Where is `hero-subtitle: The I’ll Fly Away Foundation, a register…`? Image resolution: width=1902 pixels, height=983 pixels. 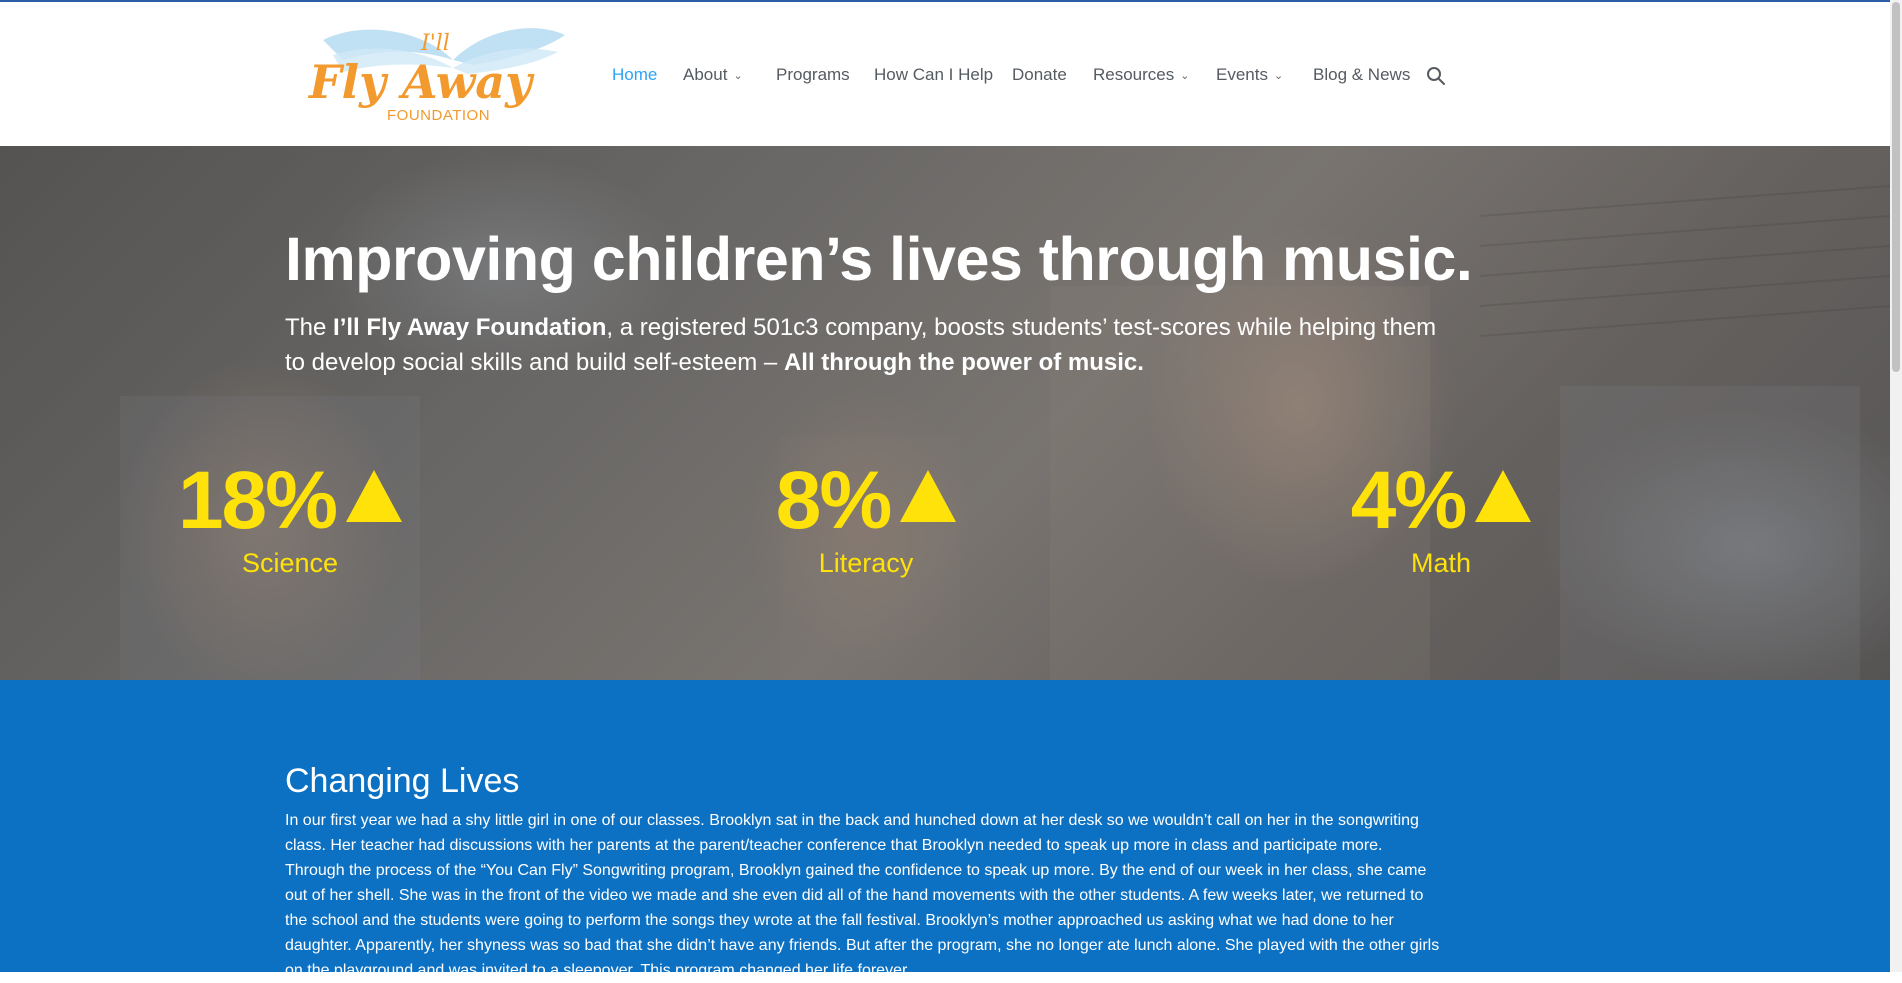 hero-subtitle: The I’ll Fly Away Foundation, a register… is located at coordinates (865, 345).